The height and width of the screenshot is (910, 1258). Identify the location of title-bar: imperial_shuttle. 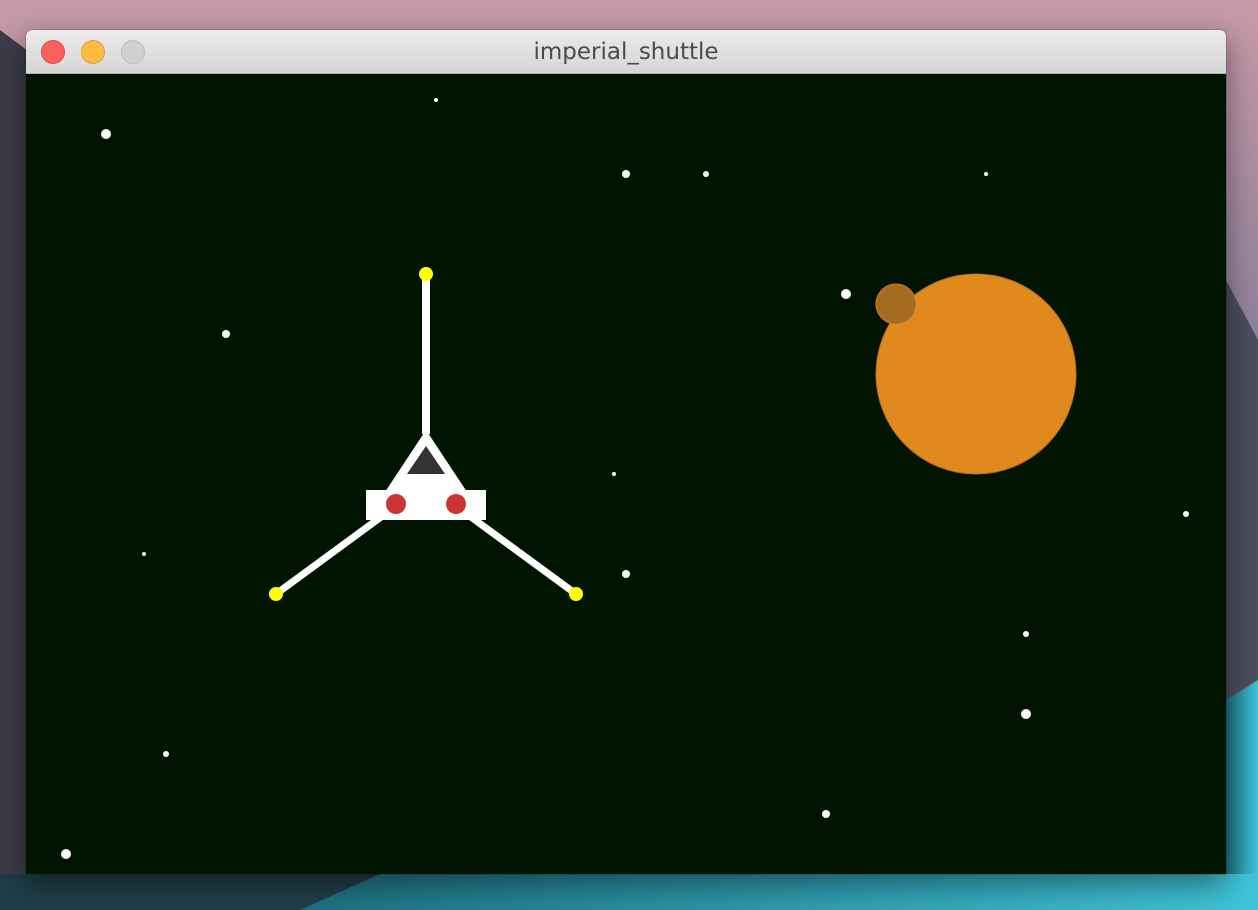
(626, 52).